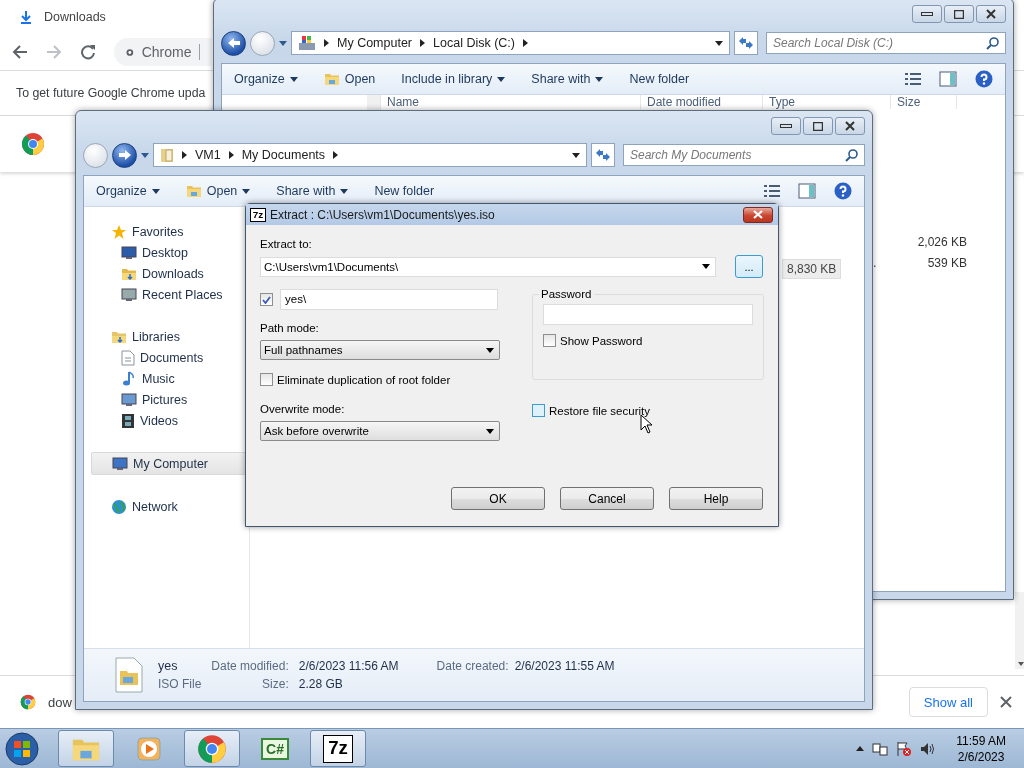 The image size is (1024, 768). Describe the element at coordinates (1006, 702) in the screenshot. I see `close-shelf-button` at that location.